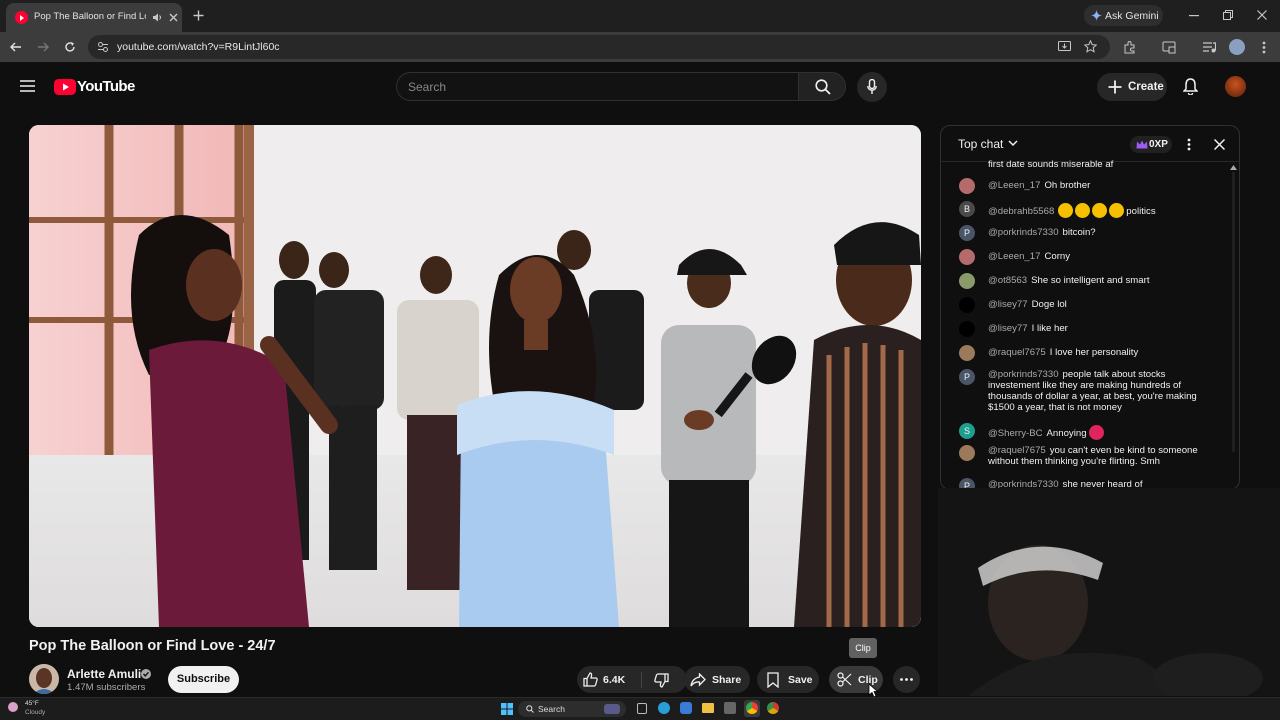 The width and height of the screenshot is (1280, 720). Describe the element at coordinates (773, 708) in the screenshot. I see `chrome-alt-icon` at that location.